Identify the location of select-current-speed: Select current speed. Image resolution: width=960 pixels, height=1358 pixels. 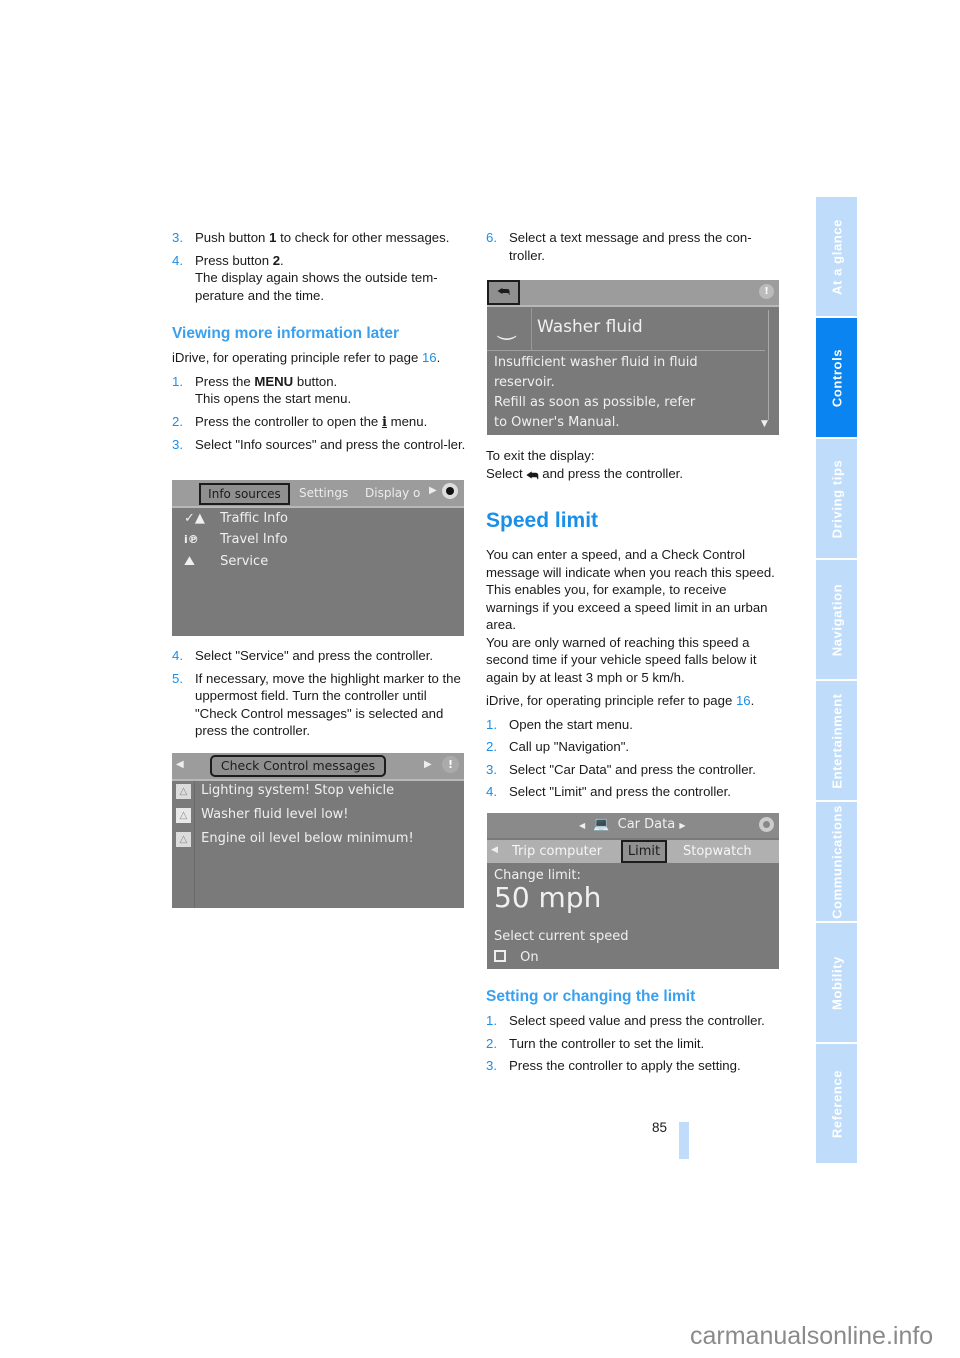
(561, 936).